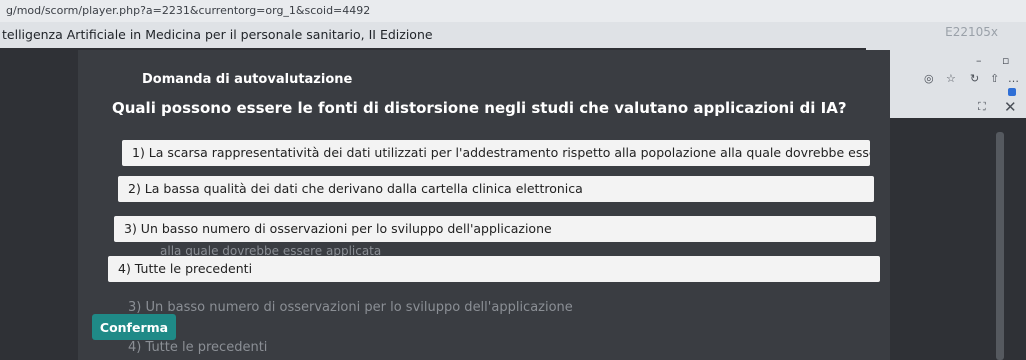 This screenshot has width=1026, height=360. I want to click on close-icon: ✕, so click(1010, 107).